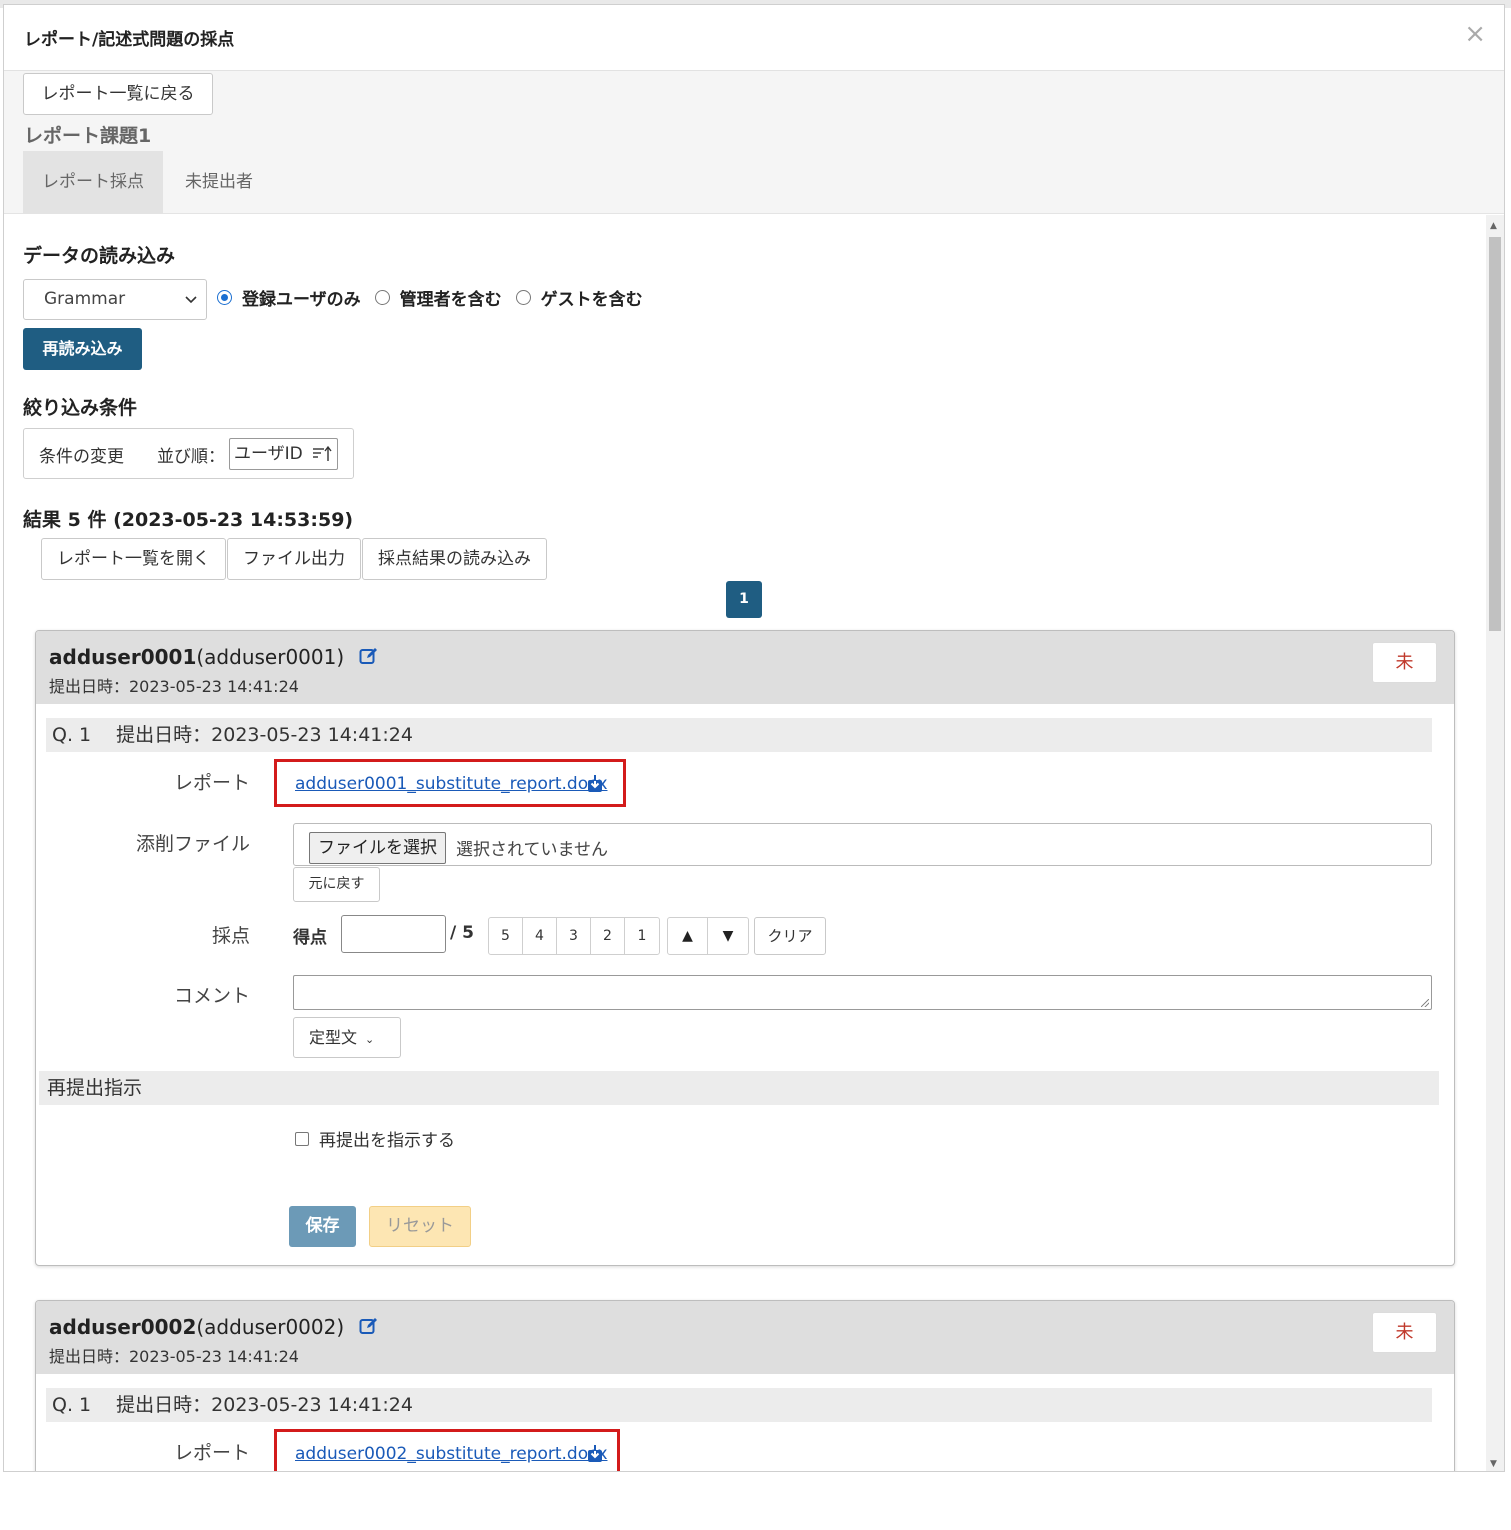 The width and height of the screenshot is (1511, 1530). Describe the element at coordinates (192, 844) in the screenshot. I see `attachment-label: 添削ファイル` at that location.